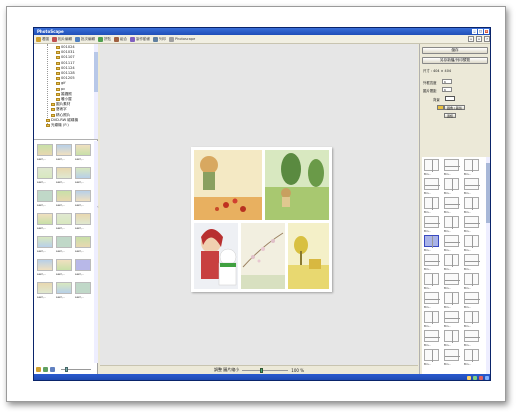  Describe the element at coordinates (66, 369) in the screenshot. I see `slider-knob` at that location.